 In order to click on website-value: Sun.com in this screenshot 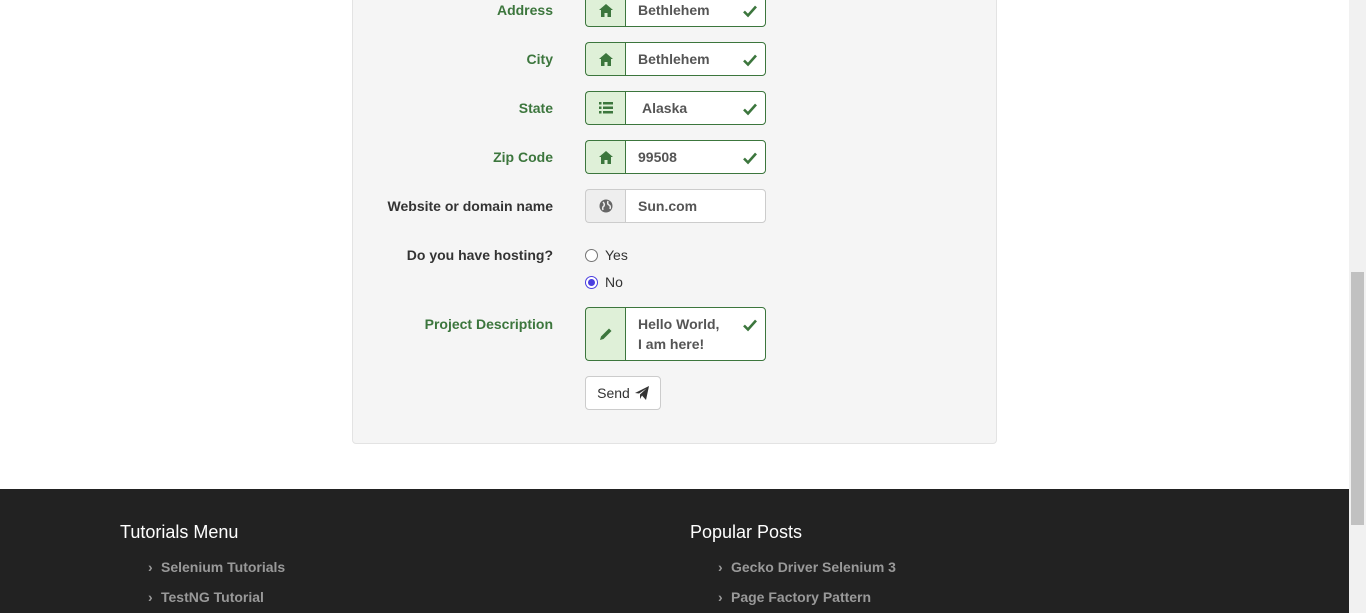, I will do `click(668, 206)`.